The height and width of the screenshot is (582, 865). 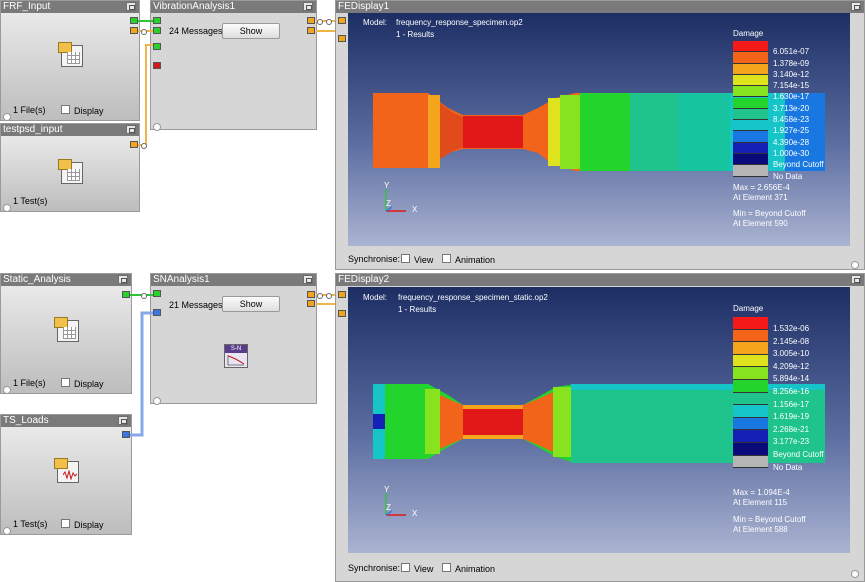 I want to click on vibration-analysis-glyph: VibrationAnalysis1 24 Messages Show, so click(x=233, y=65).